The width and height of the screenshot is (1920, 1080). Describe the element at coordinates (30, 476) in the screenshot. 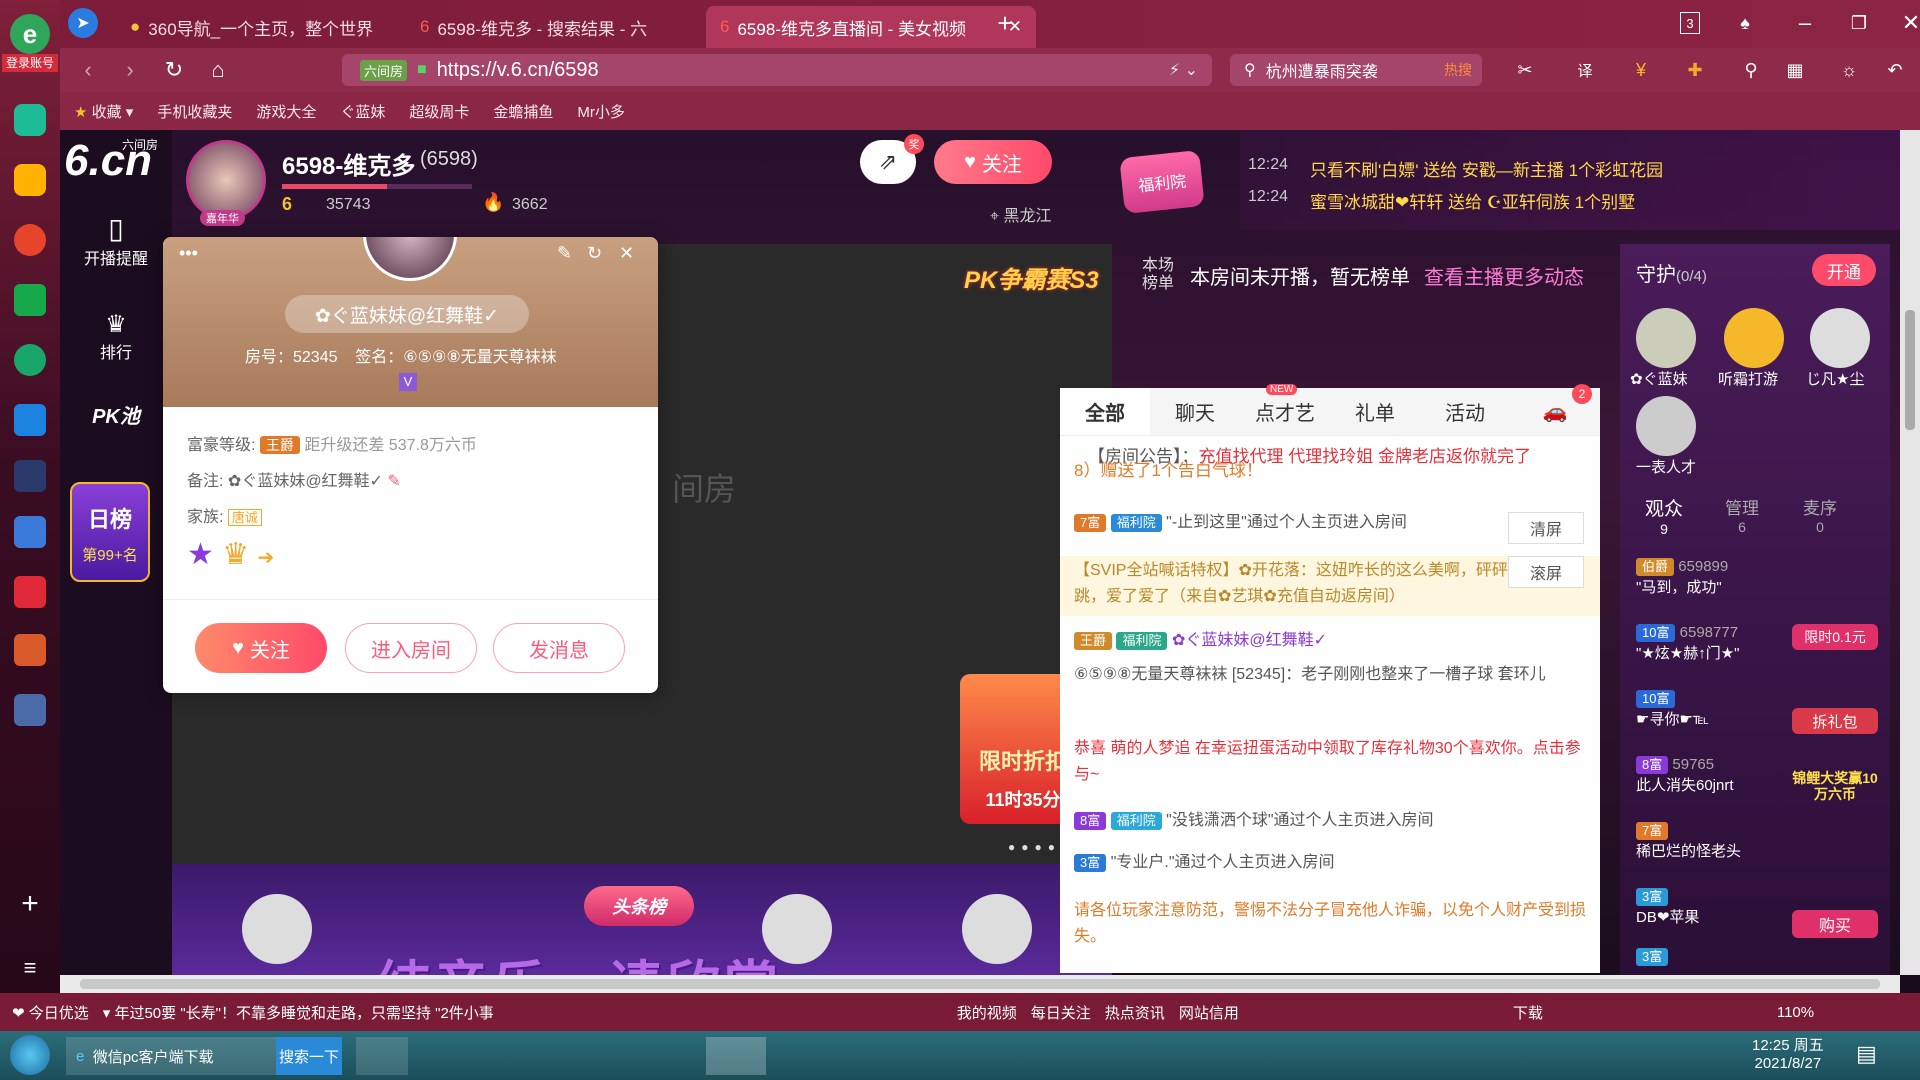

I see `game-app-icon` at that location.